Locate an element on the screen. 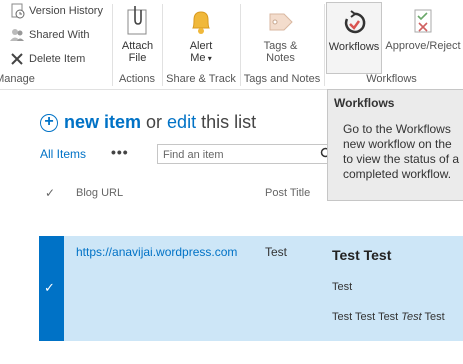 The height and width of the screenshot is (364, 463). workflows-label: Workflows is located at coordinates (354, 47).